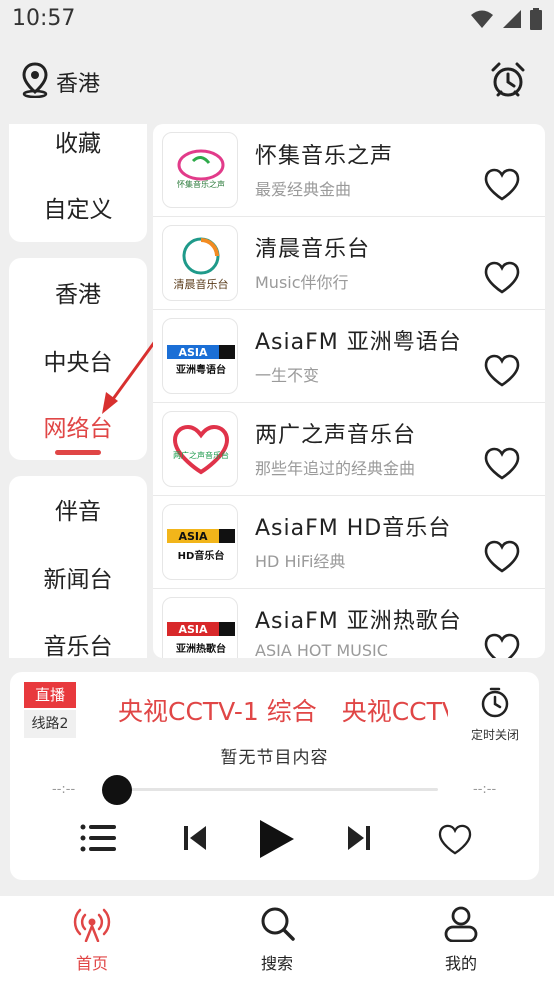 The width and height of the screenshot is (554, 984). I want to click on category-group-1: 收藏 自定义, so click(78, 183).